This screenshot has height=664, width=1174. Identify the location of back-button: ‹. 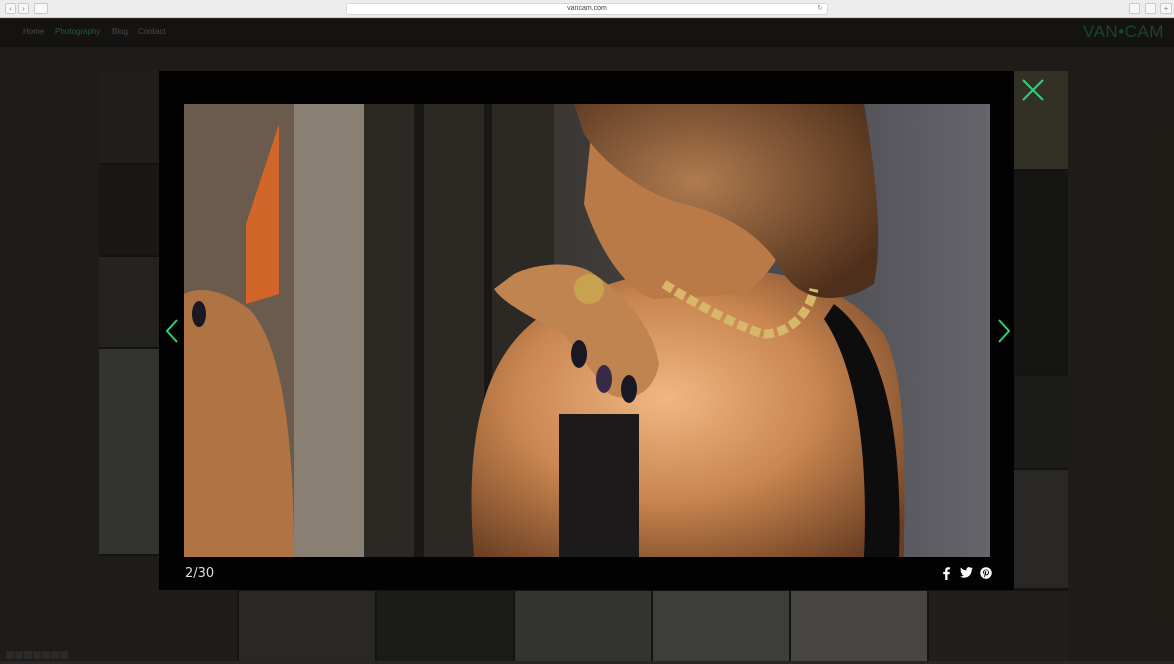
(10, 8).